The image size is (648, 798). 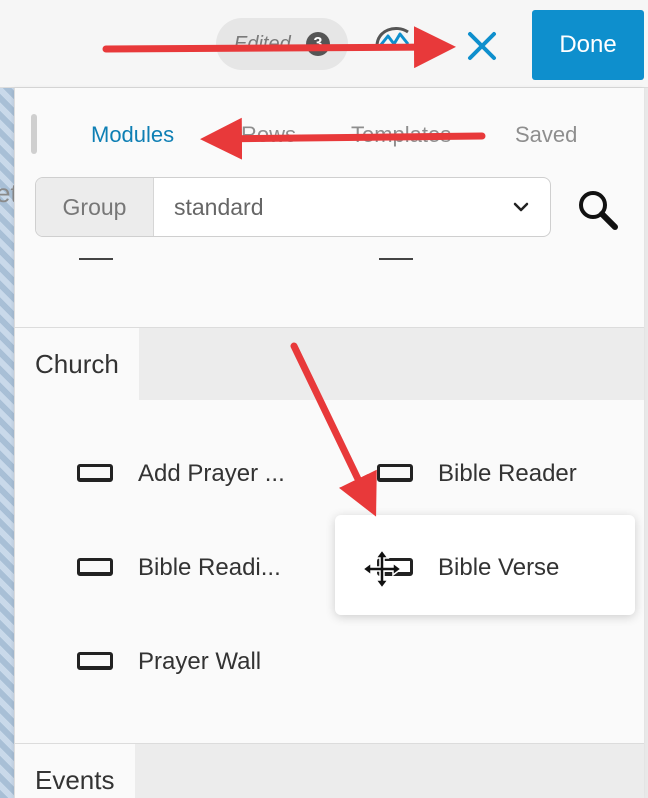 I want to click on module-bible-reader: Bible Reader, so click(x=497, y=476).